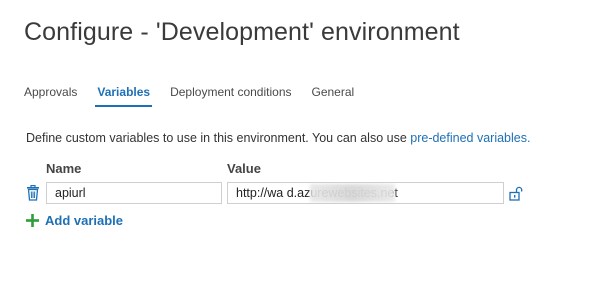 Image resolution: width=600 pixels, height=289 pixels. What do you see at coordinates (32, 220) in the screenshot?
I see `plus-icon` at bounding box center [32, 220].